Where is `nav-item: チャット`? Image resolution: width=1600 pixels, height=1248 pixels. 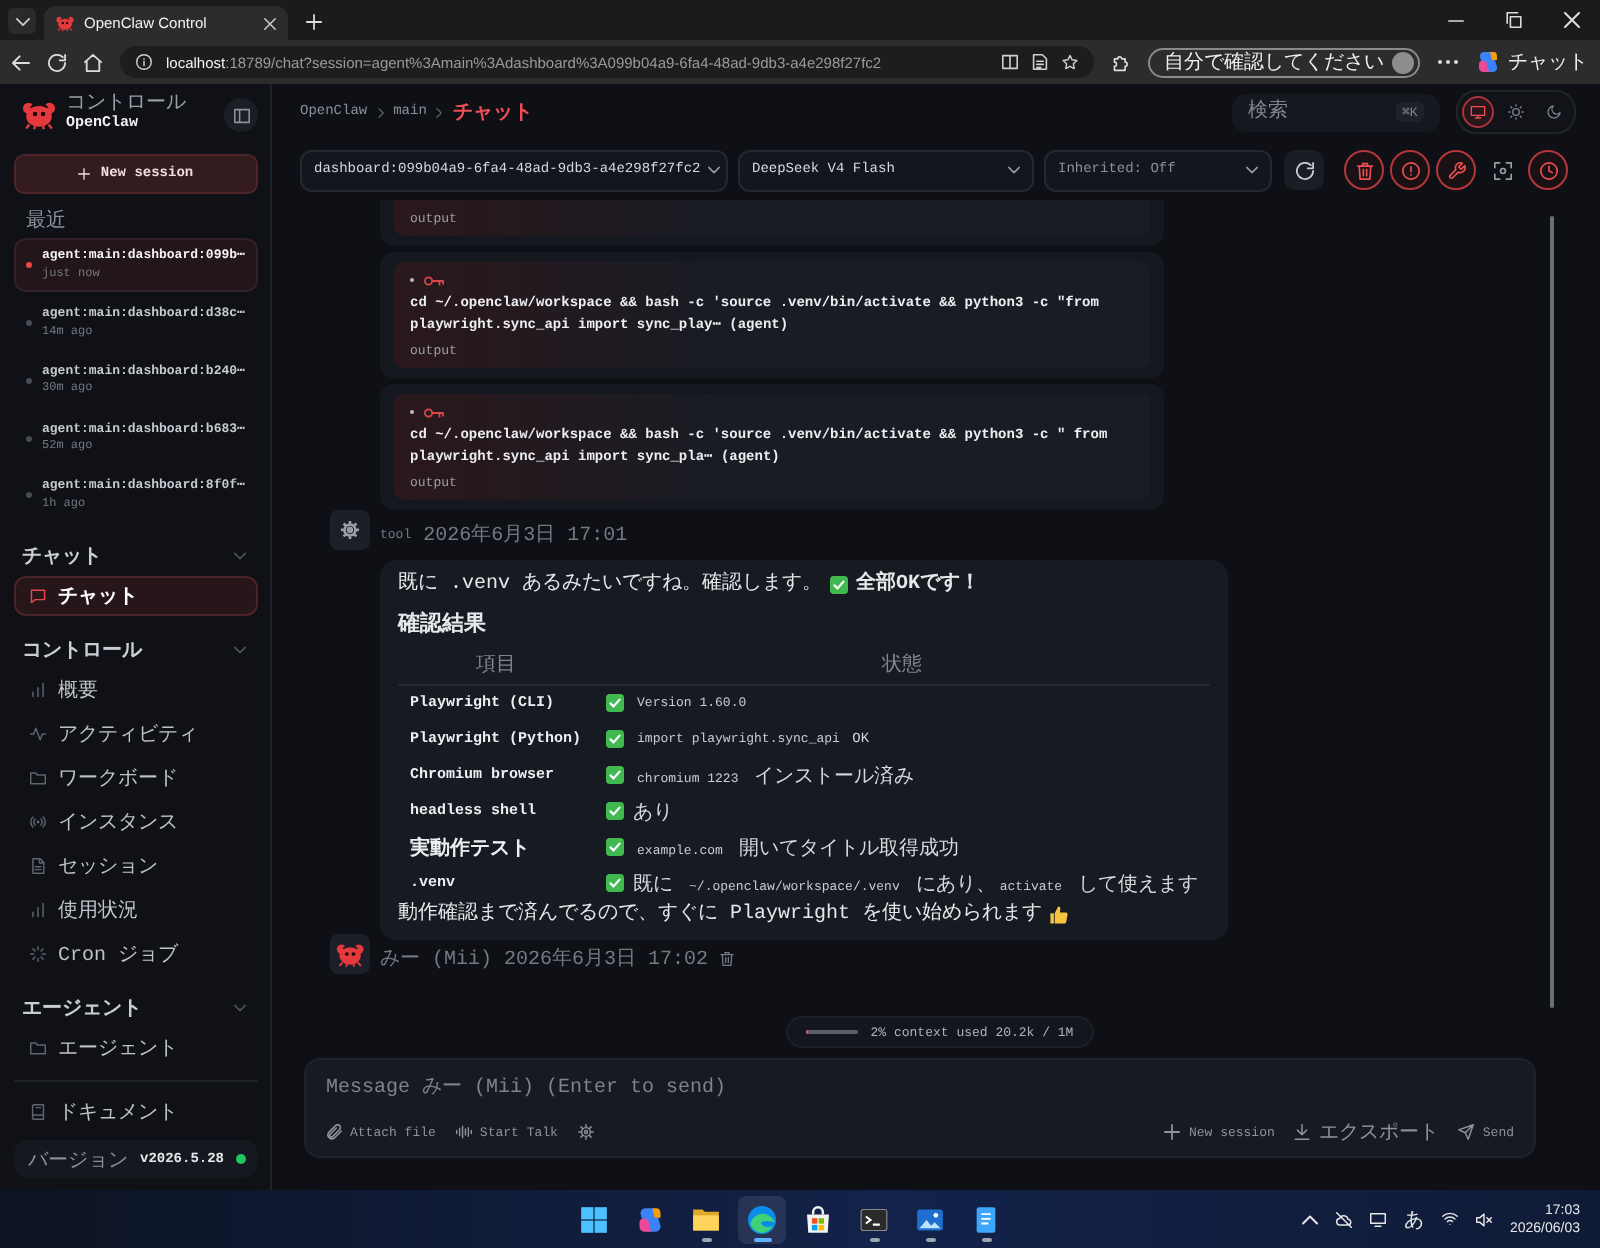 nav-item: チャット is located at coordinates (136, 596).